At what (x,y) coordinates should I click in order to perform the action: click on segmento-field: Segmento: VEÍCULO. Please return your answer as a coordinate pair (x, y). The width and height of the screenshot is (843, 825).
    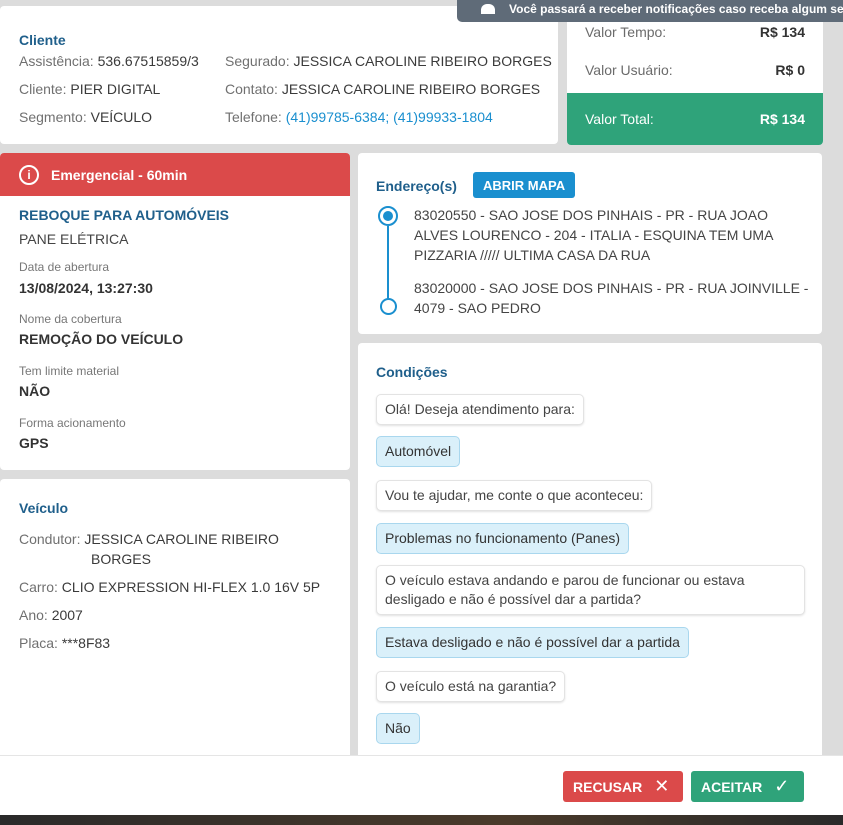
    Looking at the image, I should click on (86, 117).